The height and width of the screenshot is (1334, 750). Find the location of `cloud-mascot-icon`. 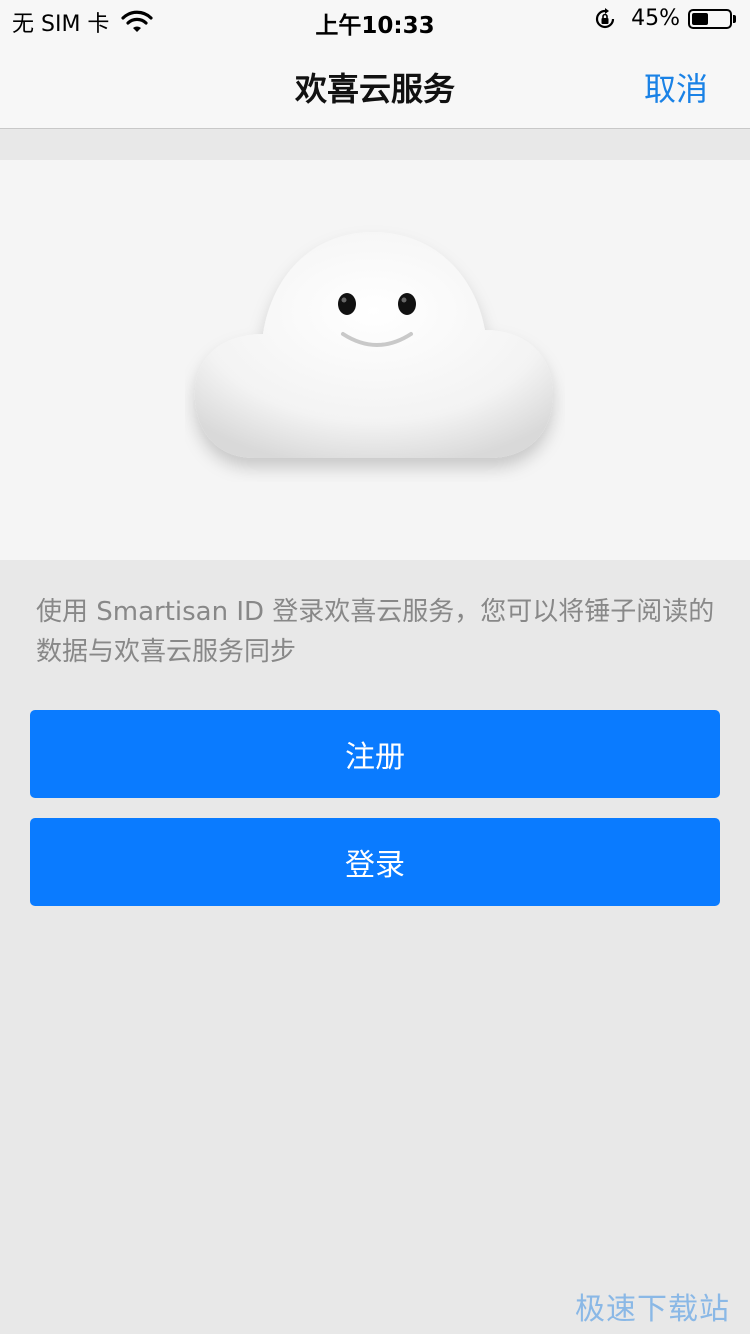

cloud-mascot-icon is located at coordinates (374, 345).